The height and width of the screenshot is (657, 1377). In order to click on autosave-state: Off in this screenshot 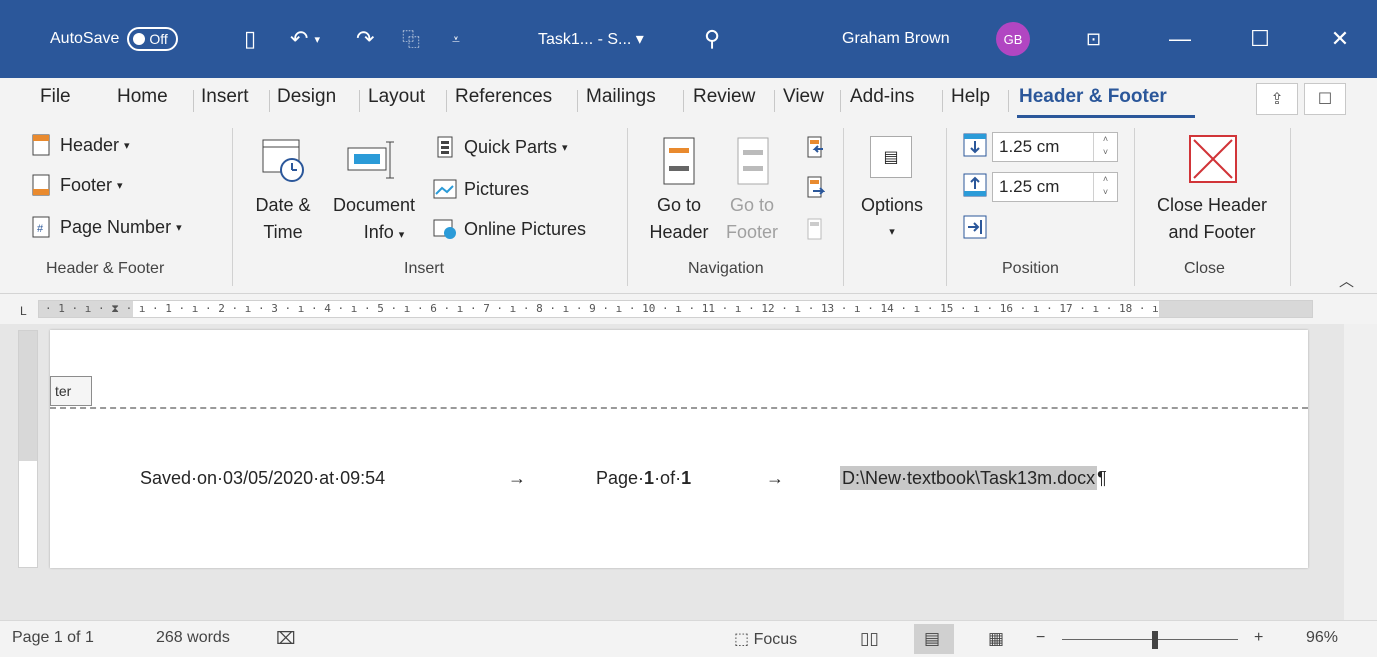, I will do `click(158, 39)`.